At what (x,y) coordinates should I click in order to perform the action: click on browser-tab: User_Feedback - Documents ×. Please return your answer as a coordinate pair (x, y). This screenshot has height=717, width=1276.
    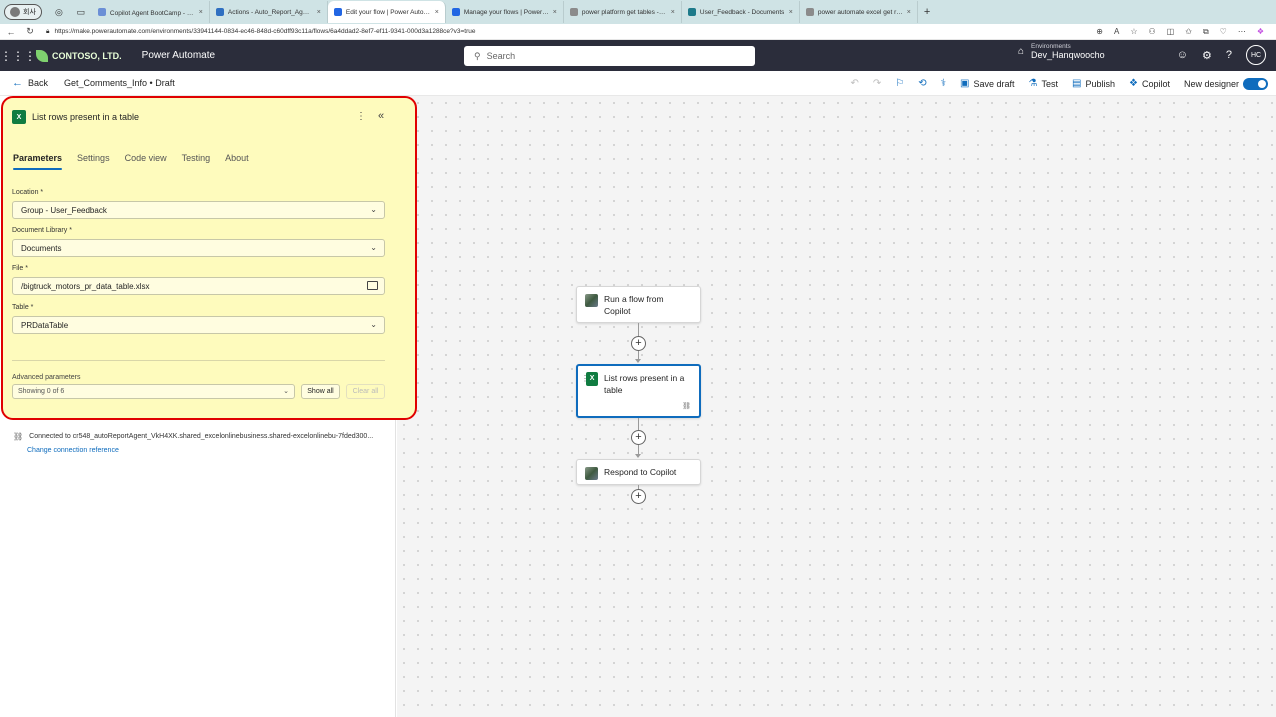
    Looking at the image, I should click on (741, 12).